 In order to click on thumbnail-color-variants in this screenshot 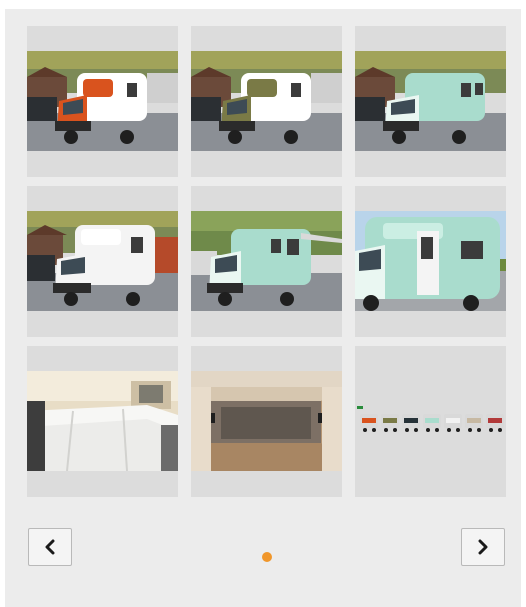, I will do `click(430, 421)`.